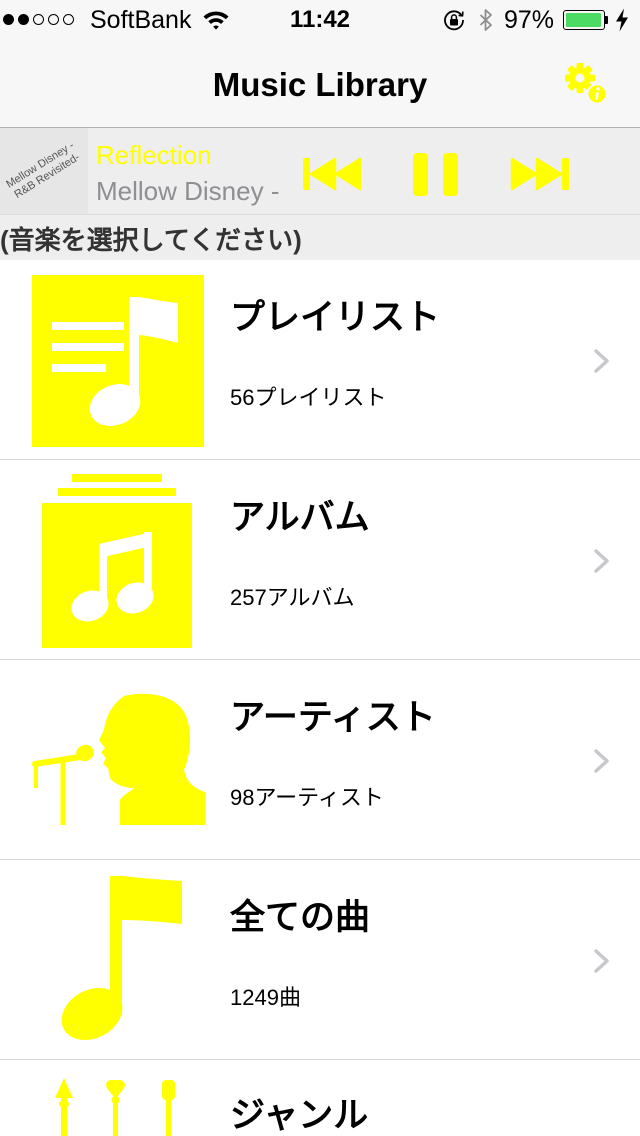  I want to click on charging-bolt-icon, so click(622, 20).